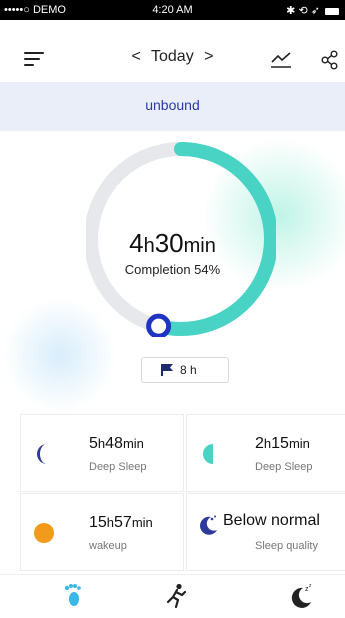 The image size is (345, 618). I want to click on bluetooth-icon: ✱, so click(291, 11).